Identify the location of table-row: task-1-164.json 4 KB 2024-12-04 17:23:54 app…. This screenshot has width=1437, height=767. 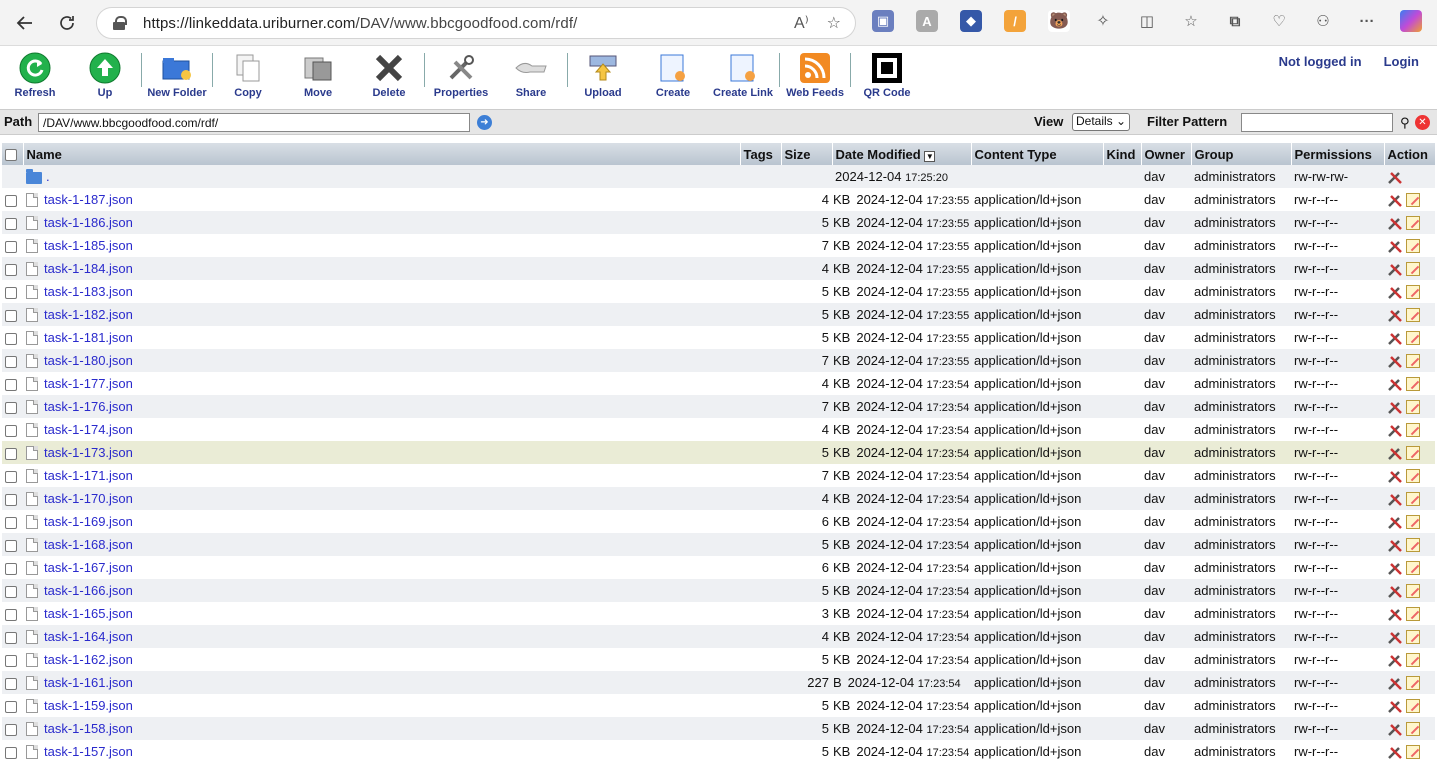
(718, 636).